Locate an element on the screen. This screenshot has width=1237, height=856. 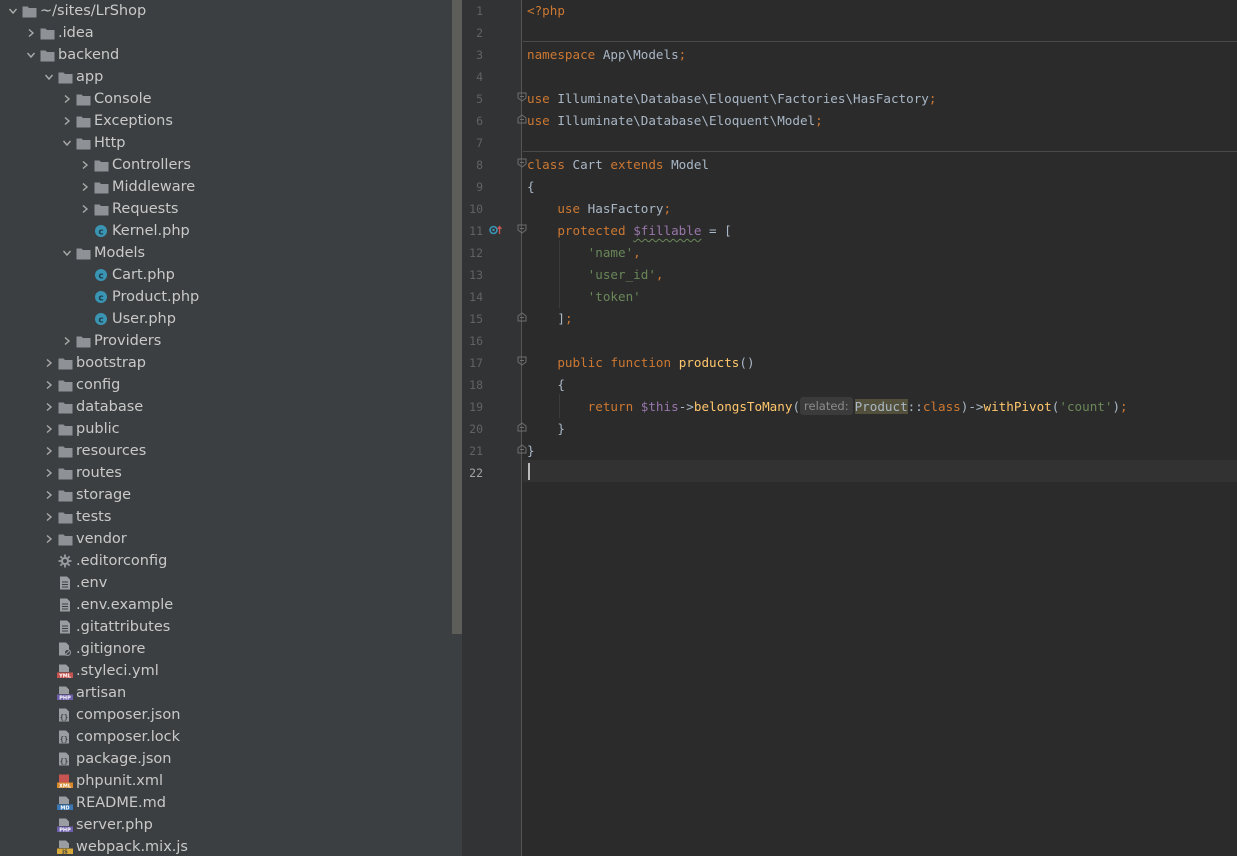
tree-folder-row: Http is located at coordinates (226, 143).